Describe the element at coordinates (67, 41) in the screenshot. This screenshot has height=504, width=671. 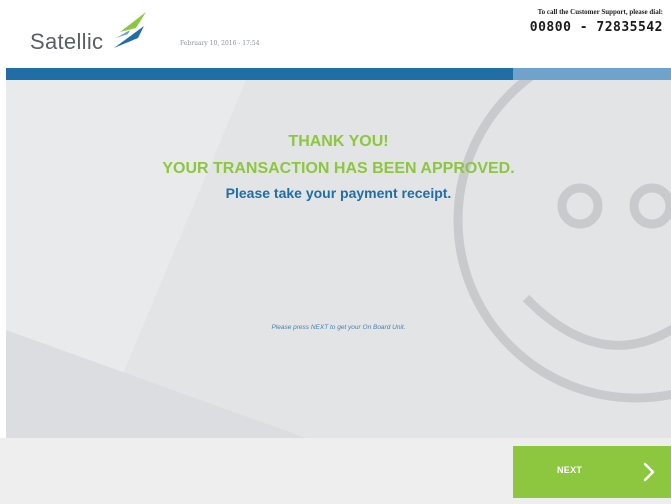
I see `logo-text: Satellic` at that location.